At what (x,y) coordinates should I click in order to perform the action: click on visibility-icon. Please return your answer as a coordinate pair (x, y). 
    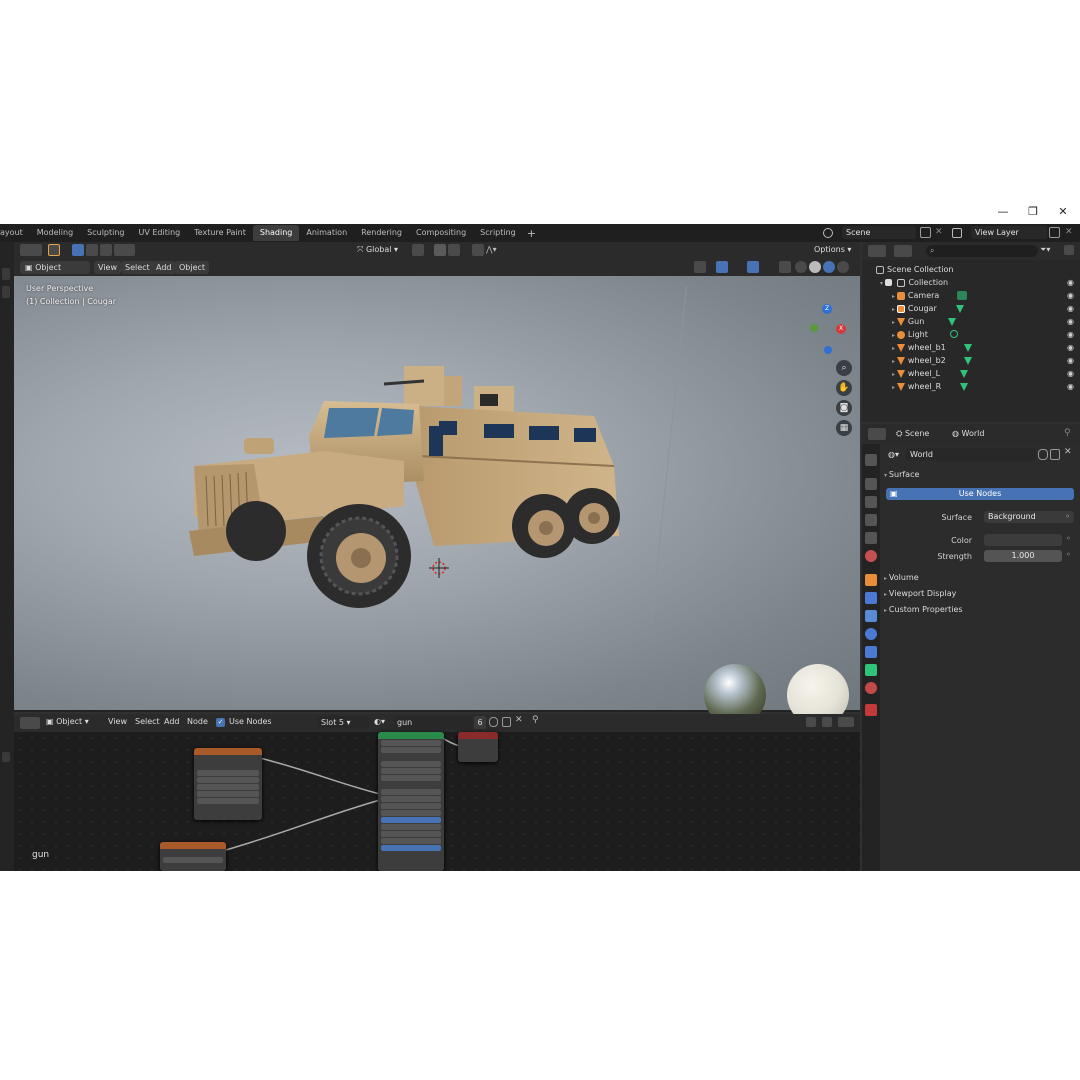
    Looking at the image, I should click on (700, 267).